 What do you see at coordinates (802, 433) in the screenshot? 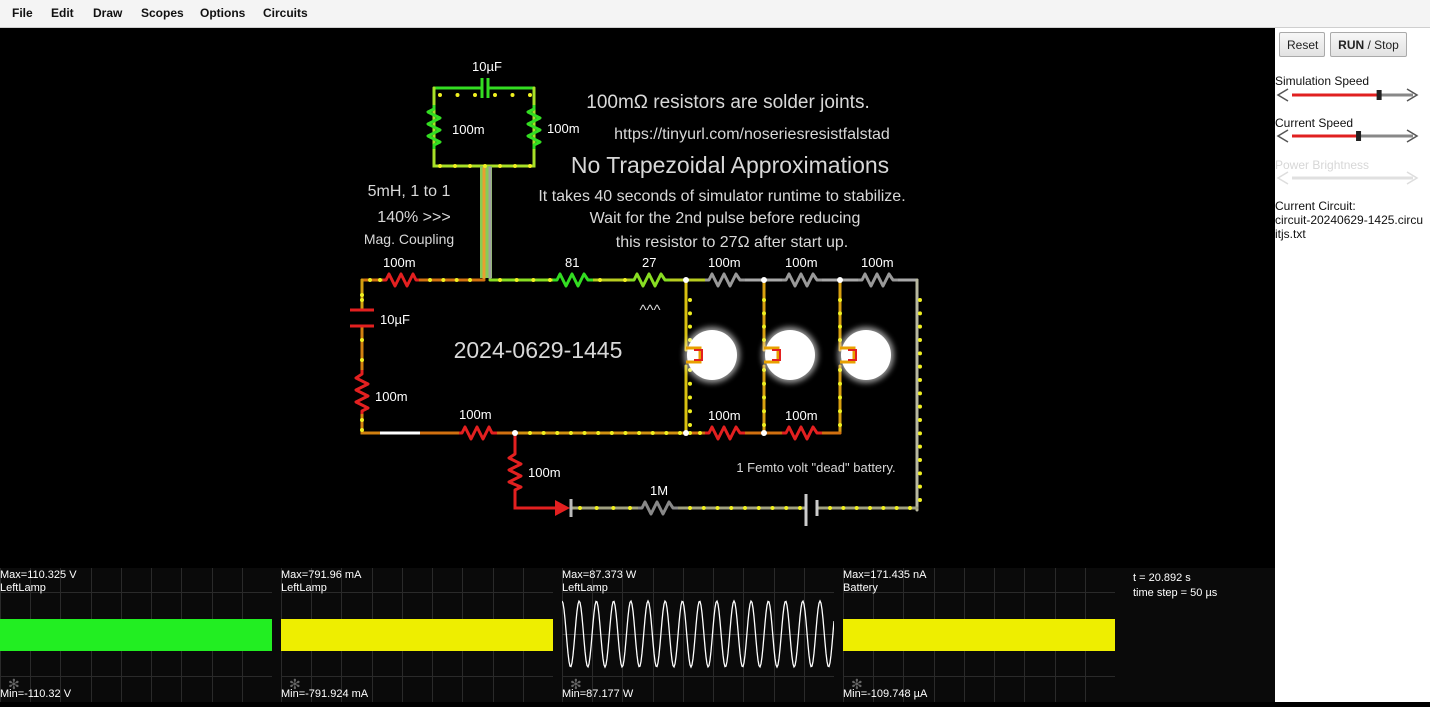
I see `resistor-bot-lamp2` at bounding box center [802, 433].